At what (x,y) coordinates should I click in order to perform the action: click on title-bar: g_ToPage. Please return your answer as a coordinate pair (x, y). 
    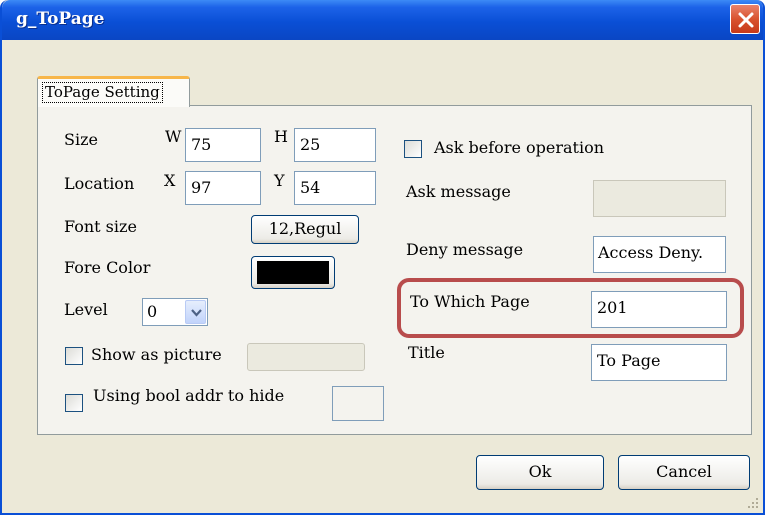
    Looking at the image, I should click on (382, 20).